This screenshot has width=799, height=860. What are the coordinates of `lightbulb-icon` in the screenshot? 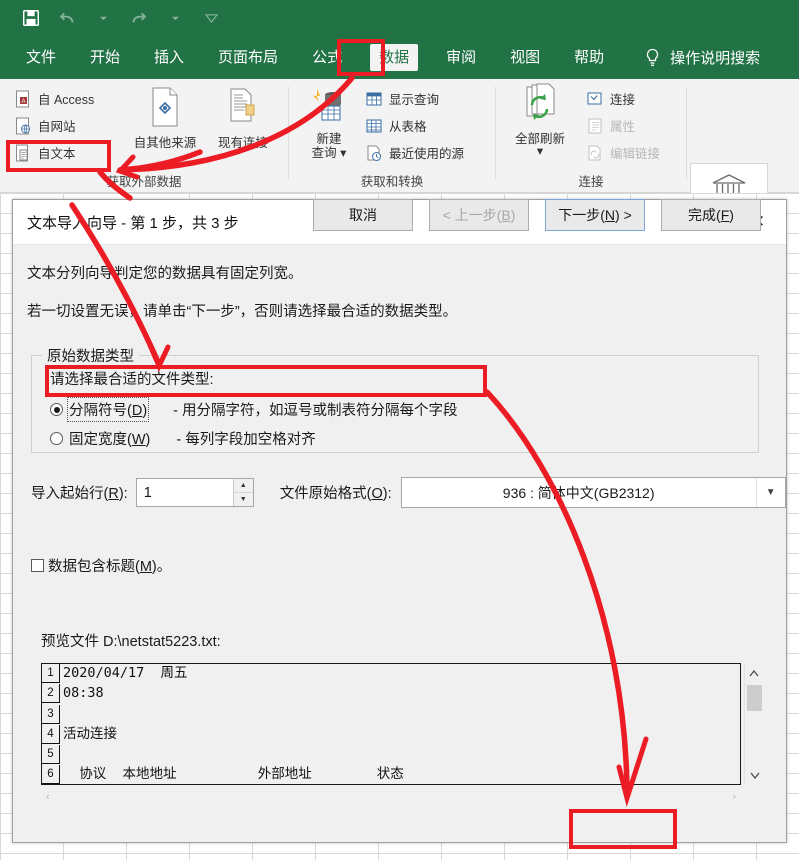 It's located at (652, 57).